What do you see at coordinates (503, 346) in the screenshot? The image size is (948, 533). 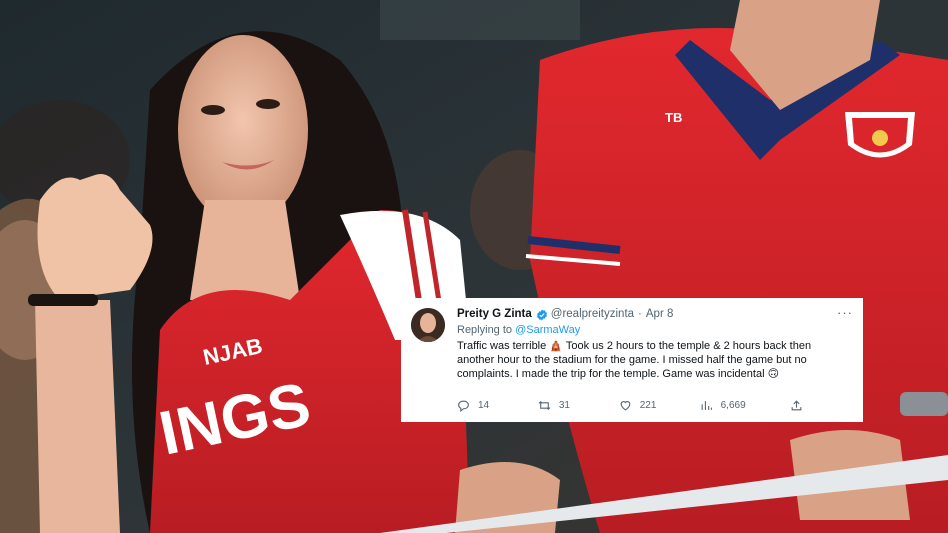 I see `tweet-text-line: Traffic was terrible` at bounding box center [503, 346].